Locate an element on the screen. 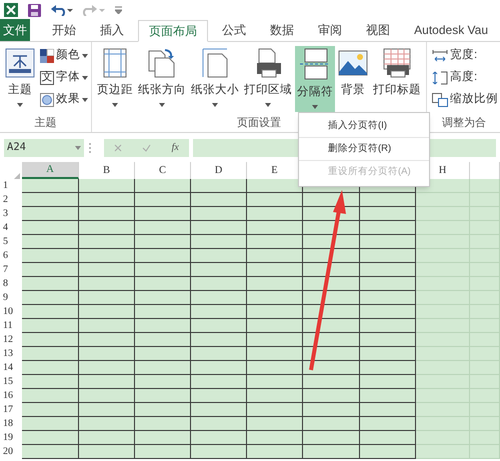  group-label: 调整为合 is located at coordinates (464, 123).